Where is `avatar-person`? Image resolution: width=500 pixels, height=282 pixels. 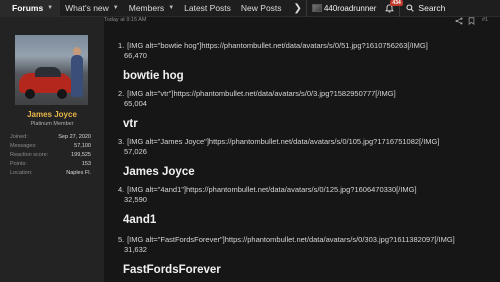 avatar-person is located at coordinates (77, 76).